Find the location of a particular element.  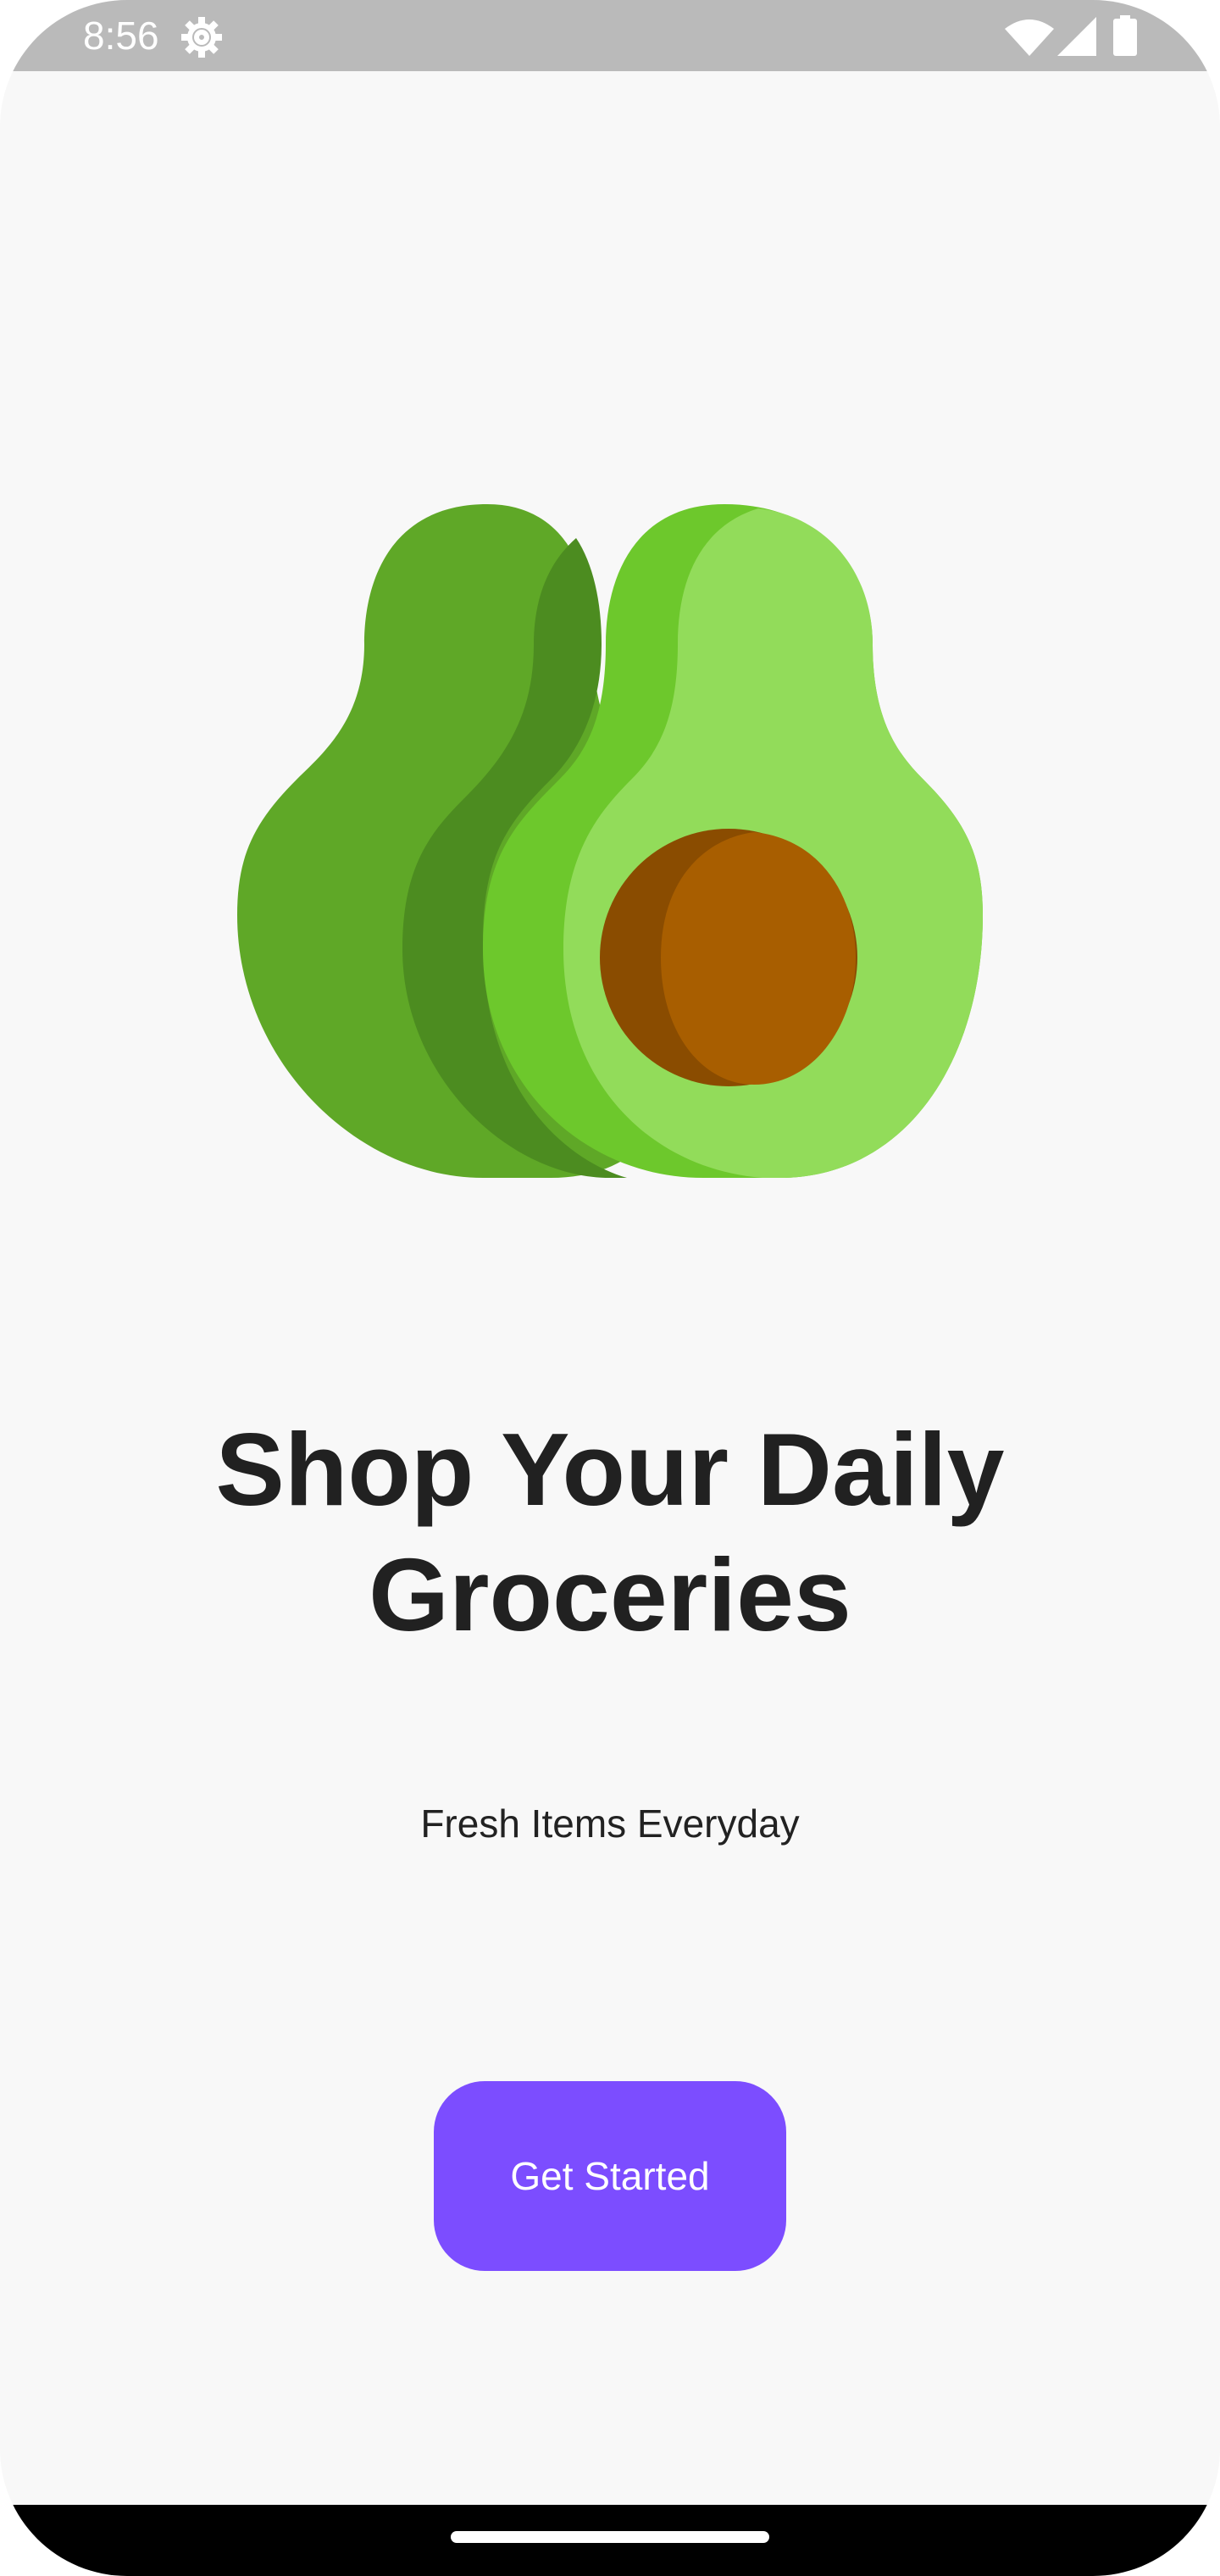

wifi-icon is located at coordinates (1029, 37).